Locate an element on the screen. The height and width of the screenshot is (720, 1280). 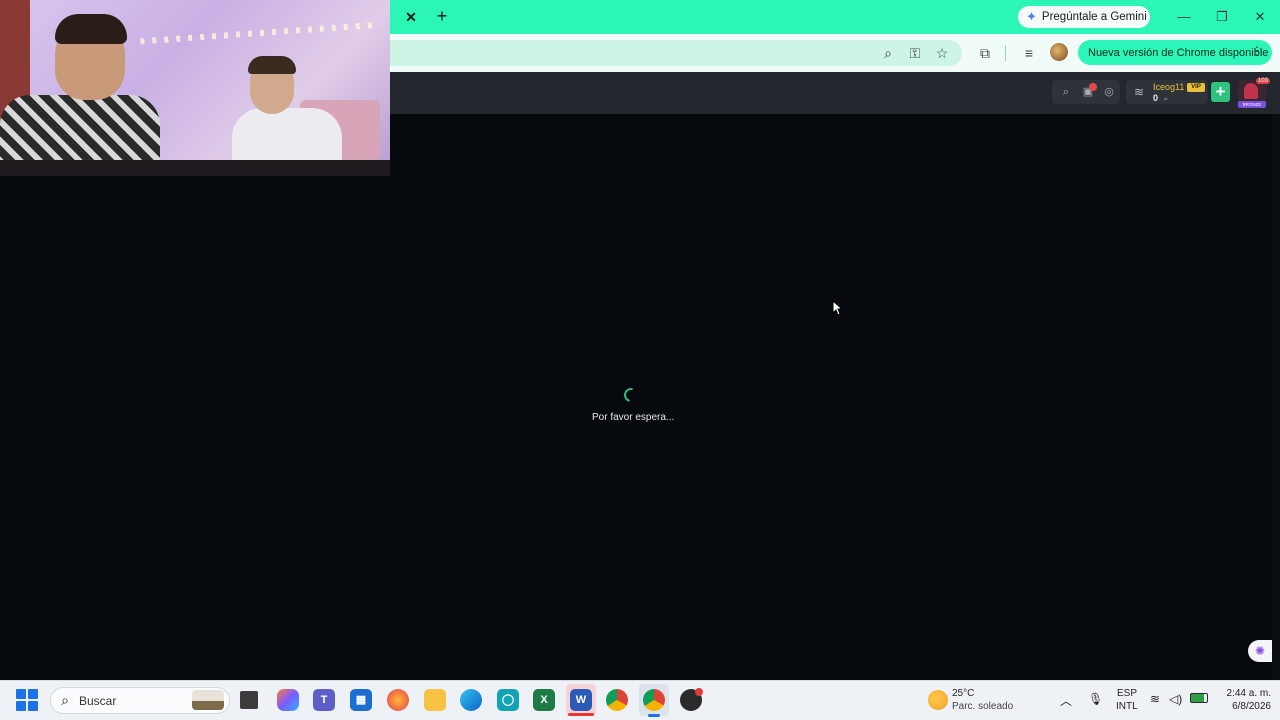
edge-icon is located at coordinates (471, 700).